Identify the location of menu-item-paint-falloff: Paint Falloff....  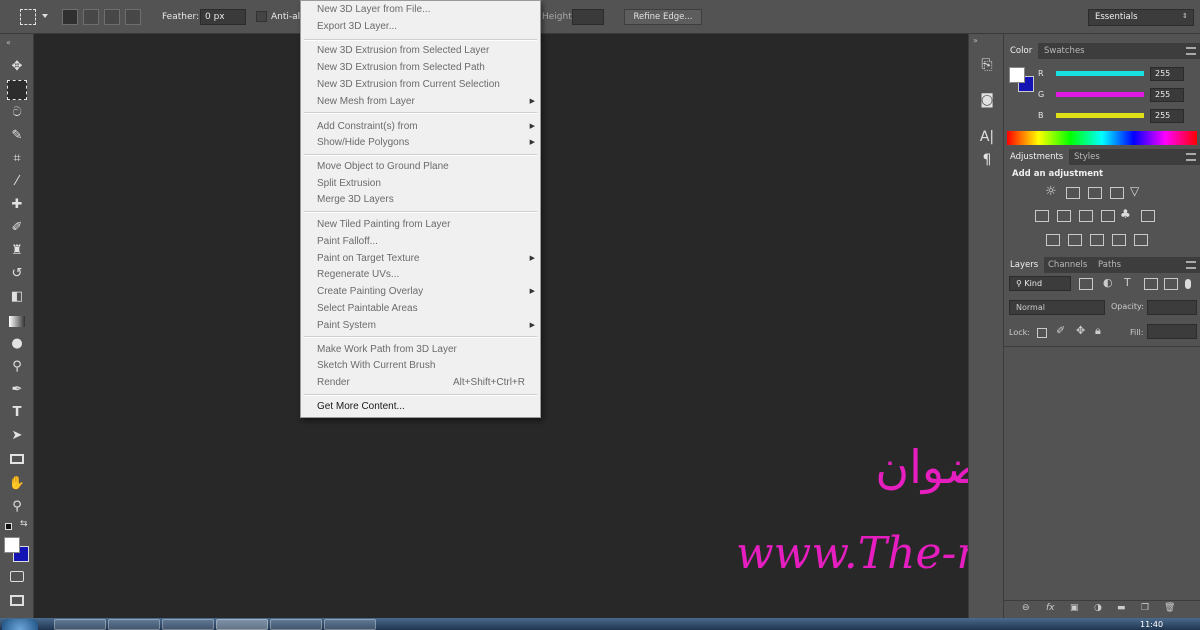
(426, 242).